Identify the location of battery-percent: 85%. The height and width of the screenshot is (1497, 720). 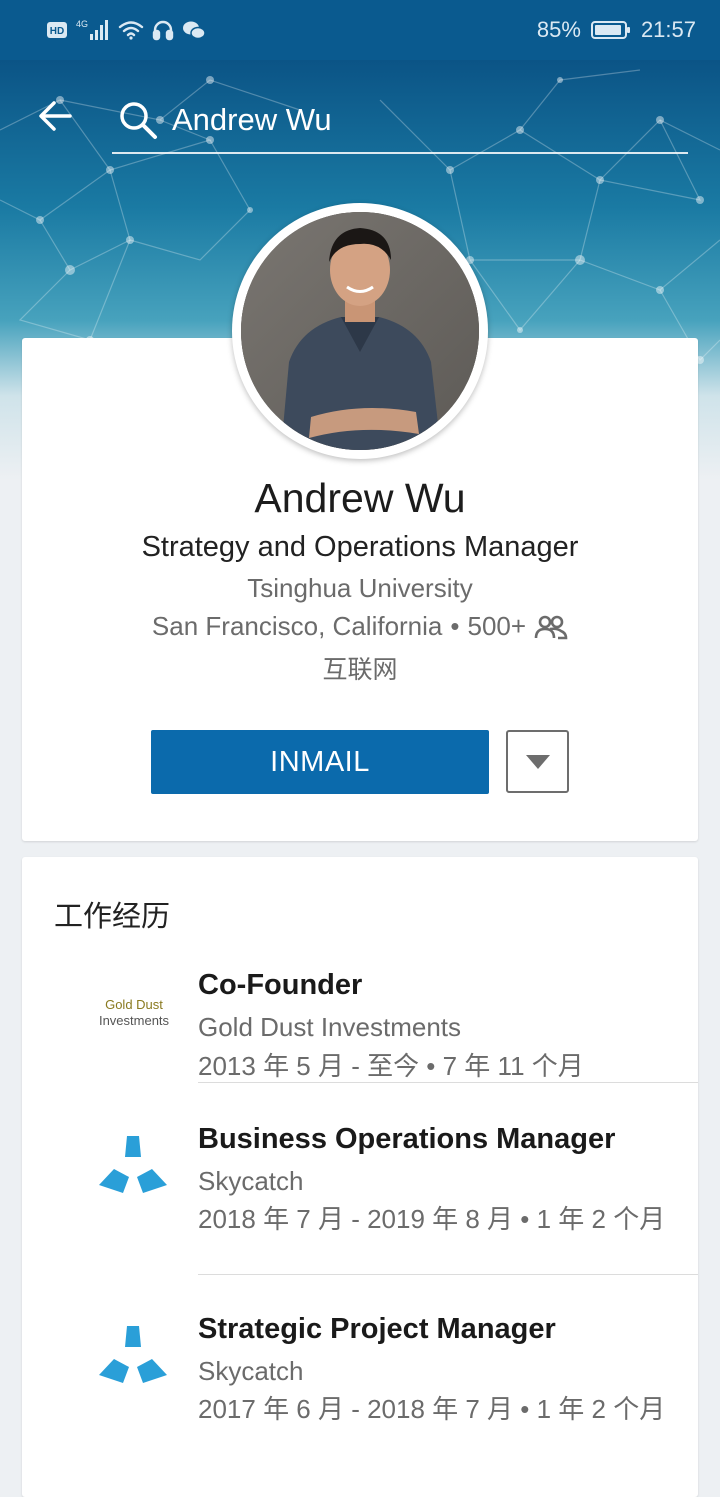
(558, 29).